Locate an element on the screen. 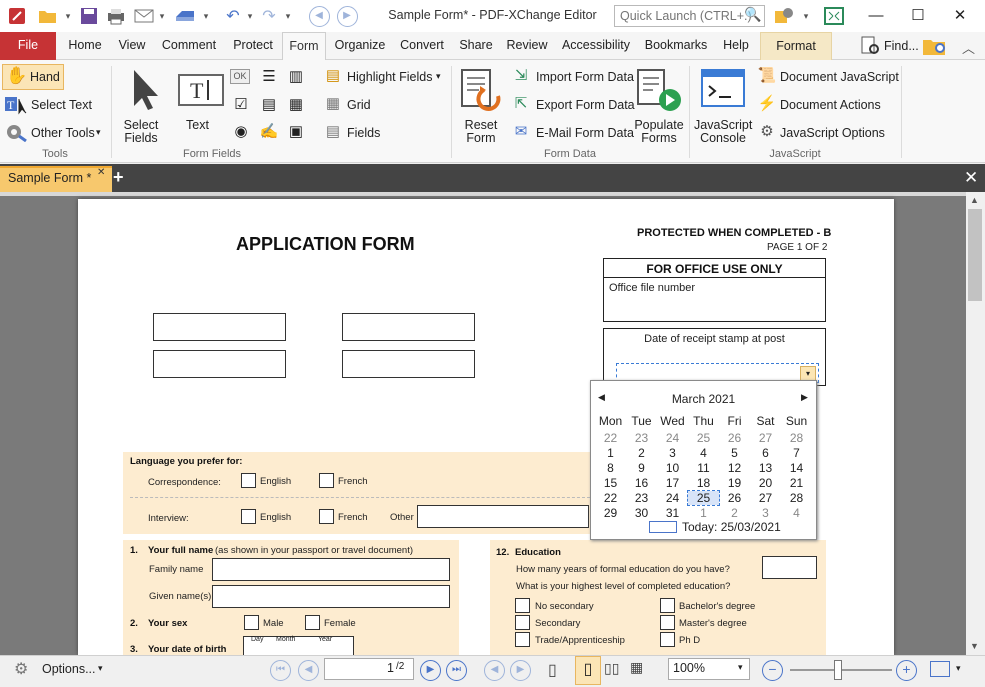 This screenshot has width=985, height=687. minimize-button: — is located at coordinates (876, 16).